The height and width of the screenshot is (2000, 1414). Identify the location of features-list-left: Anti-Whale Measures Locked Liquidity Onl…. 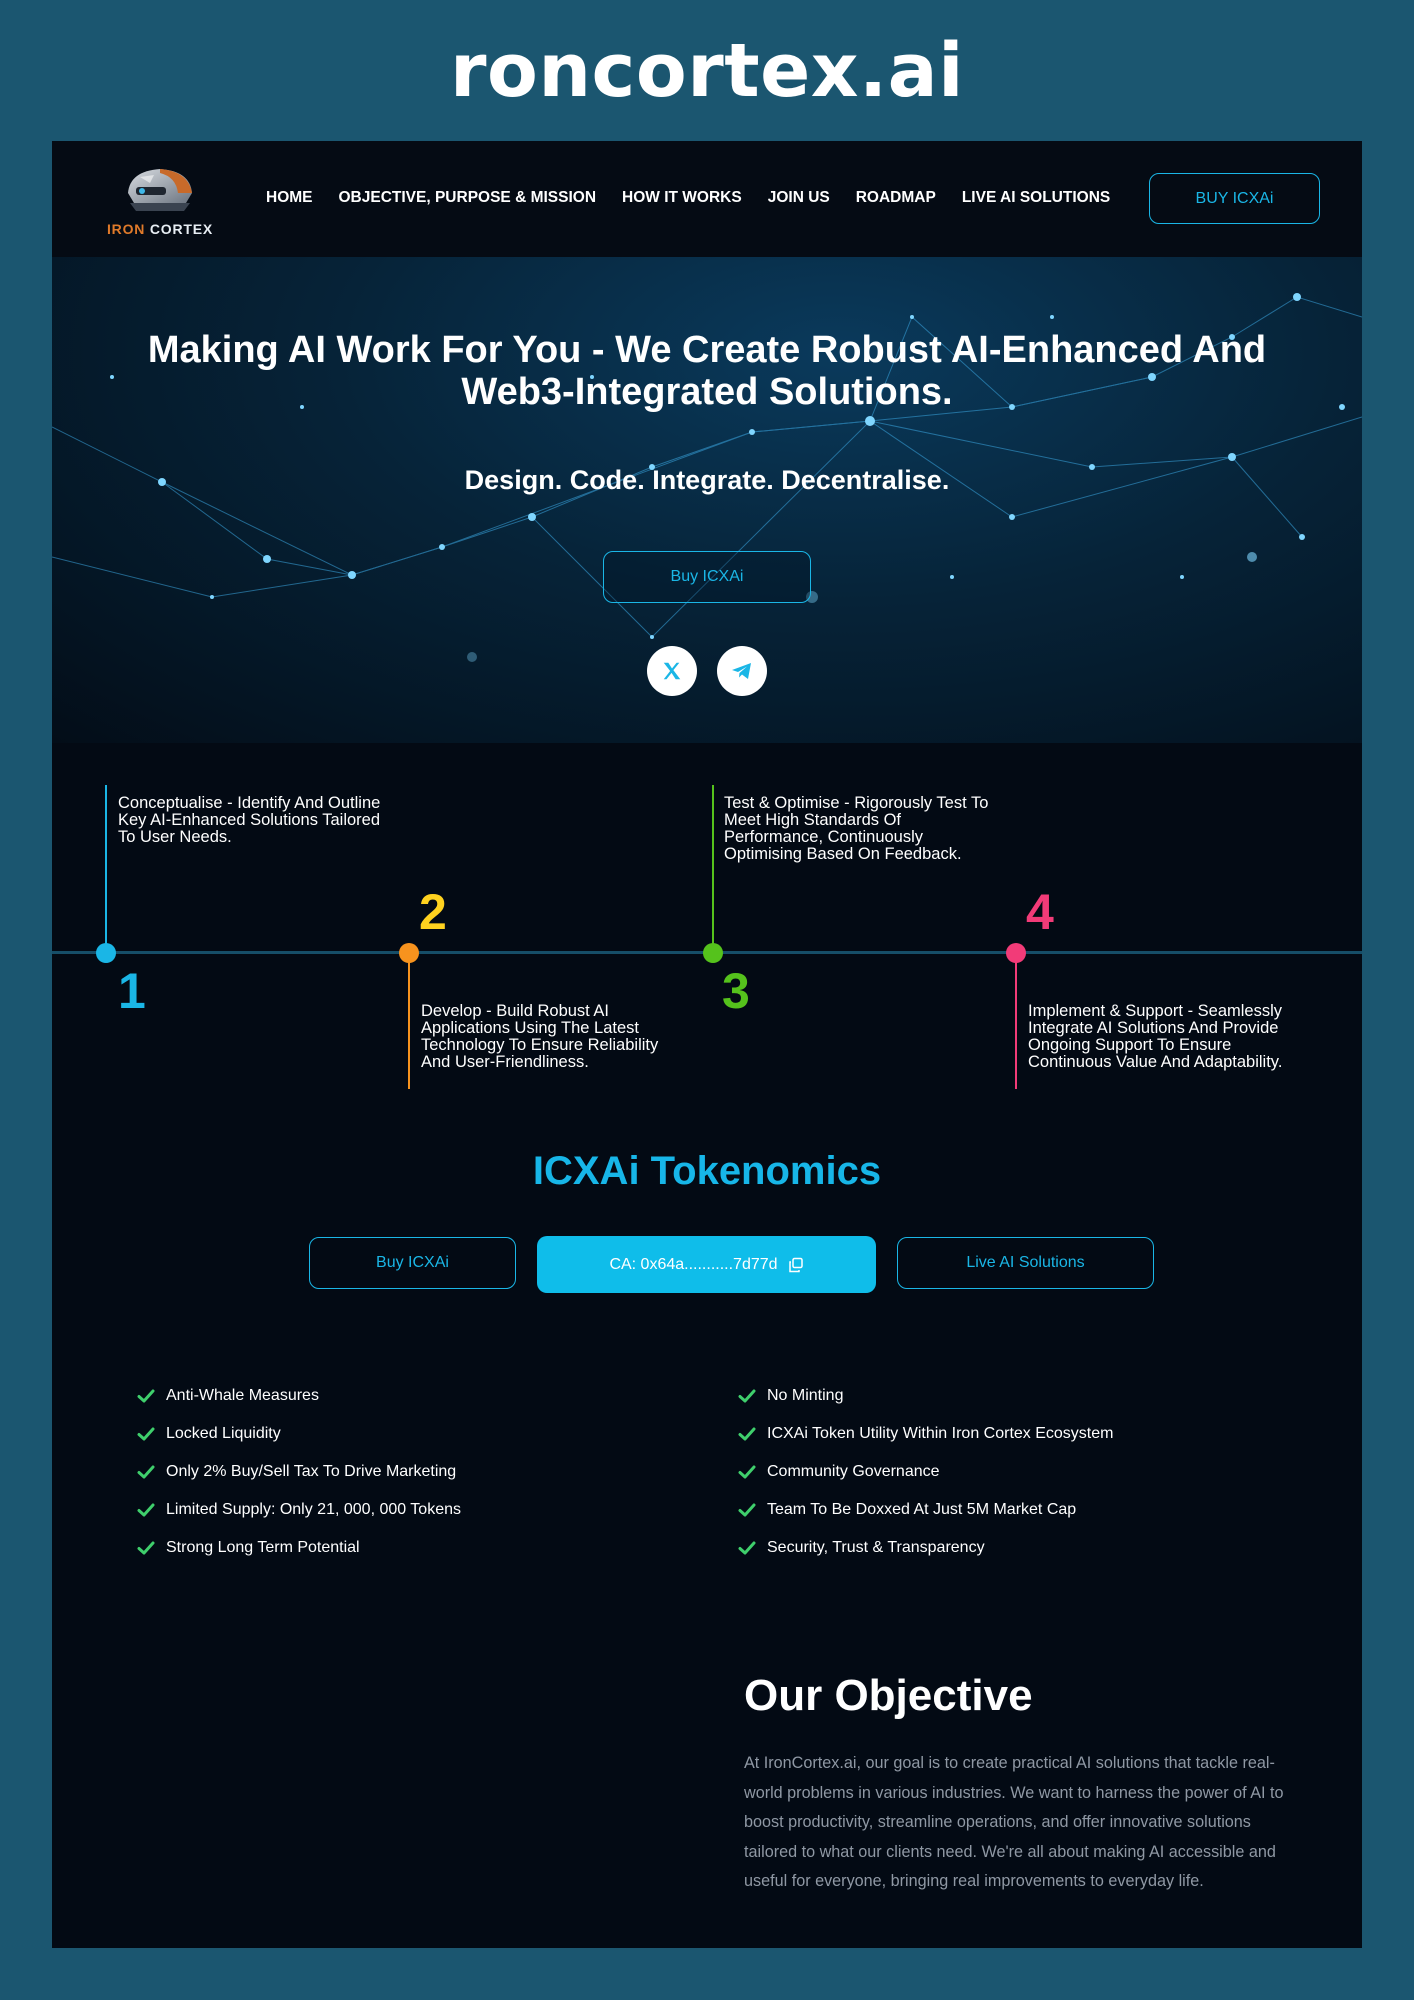
(298, 1472).